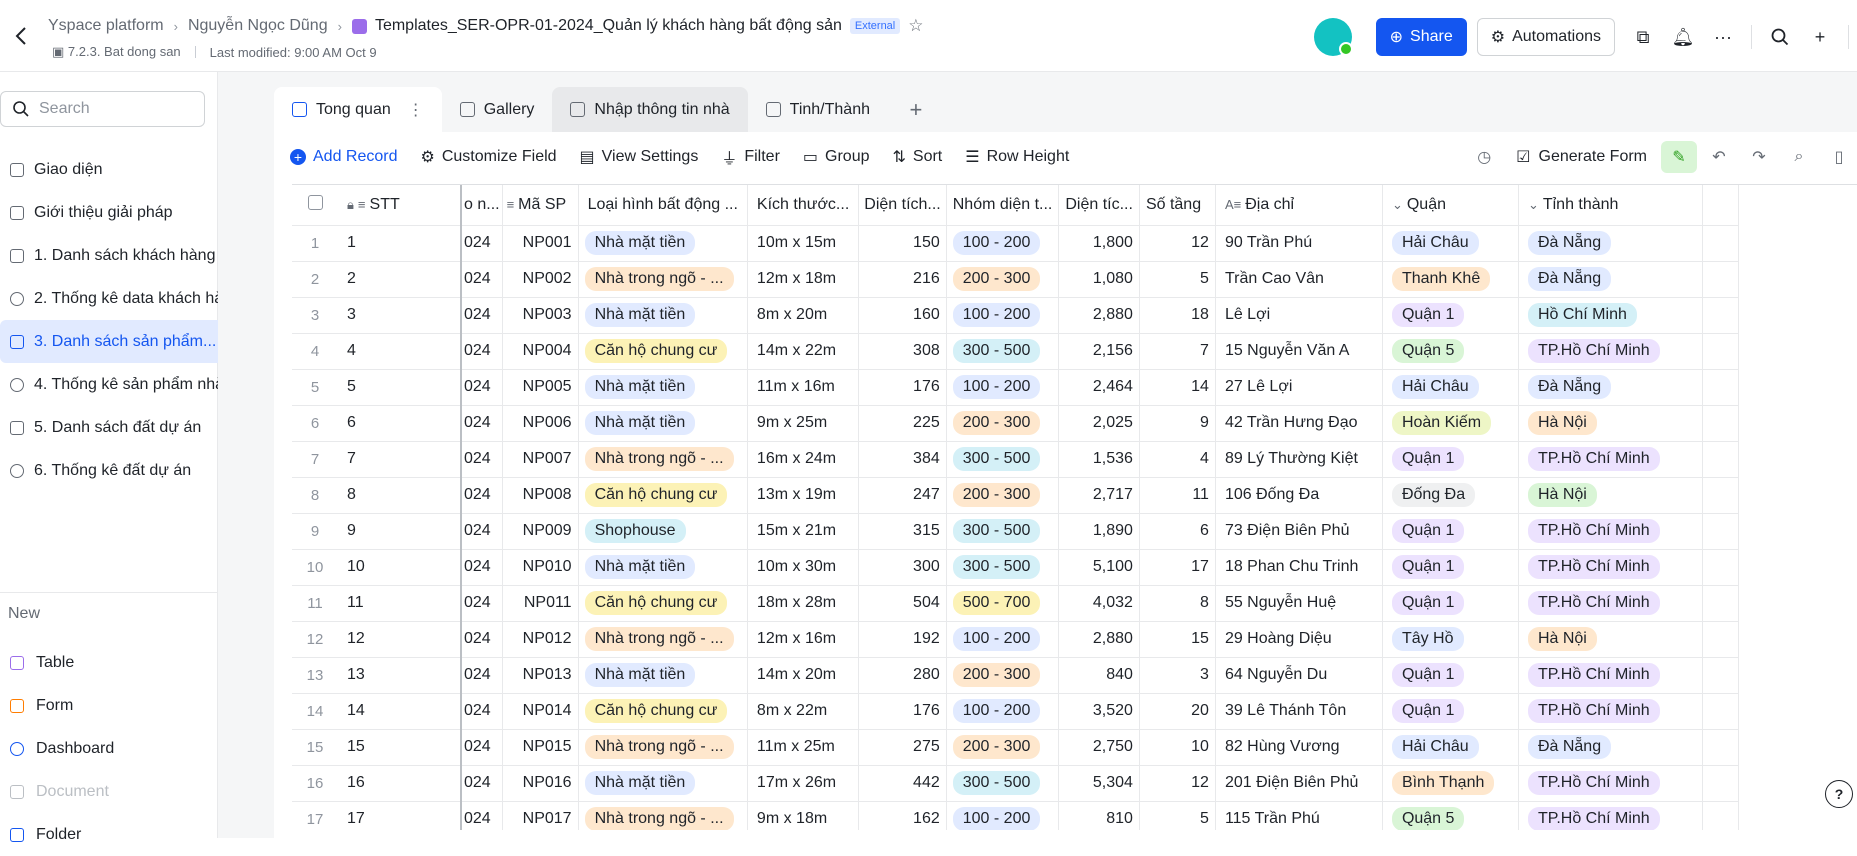  What do you see at coordinates (902, 315) in the screenshot?
I see `cell-dien-tich: 160` at bounding box center [902, 315].